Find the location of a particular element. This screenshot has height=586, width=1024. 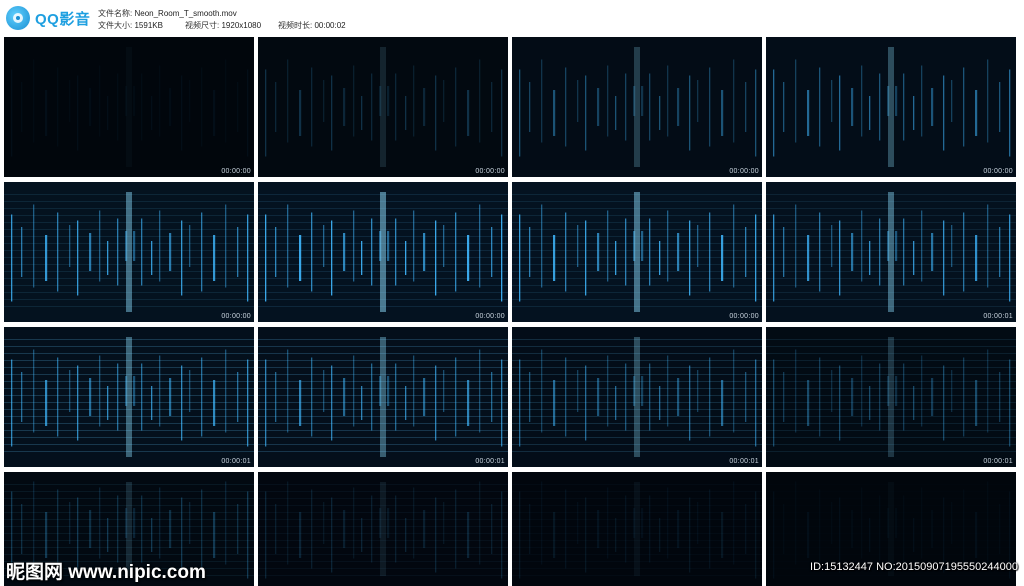

file-meta-col2: 视频尺寸: 1920x1080 is located at coordinates (223, 26).